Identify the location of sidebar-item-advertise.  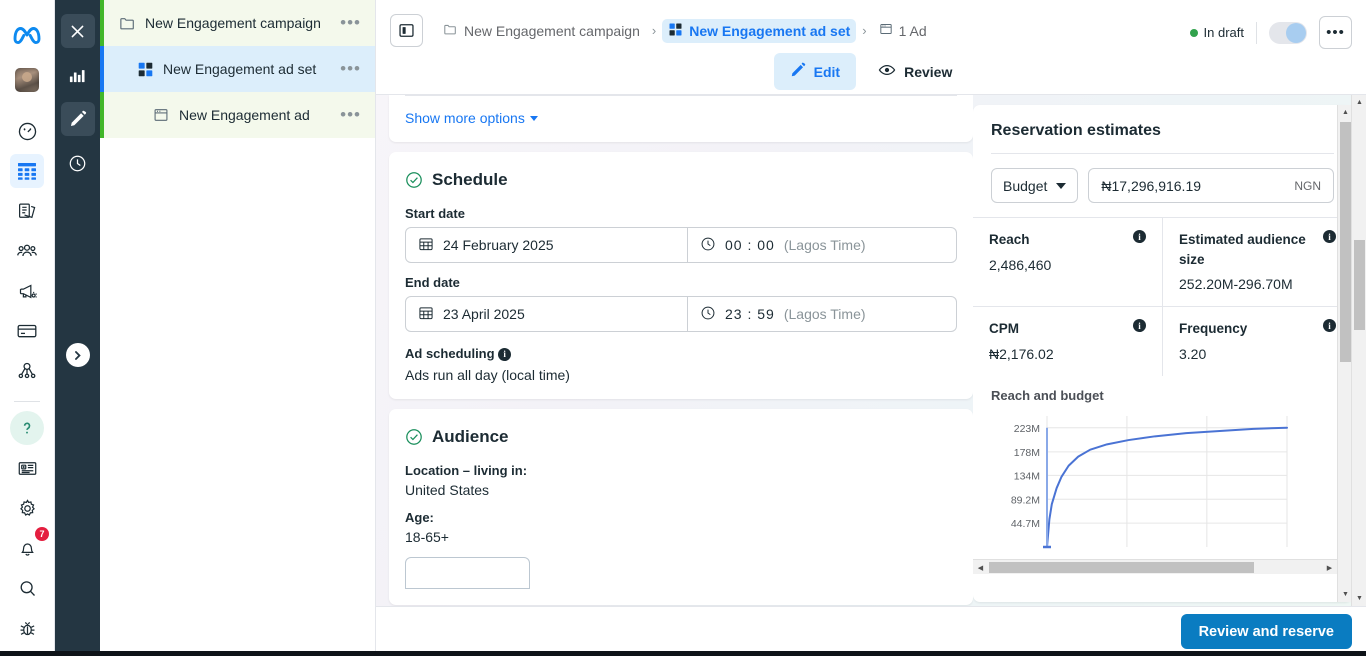
(27, 291).